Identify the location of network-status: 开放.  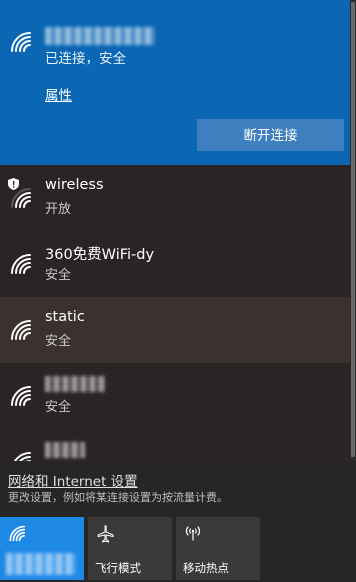
(58, 209).